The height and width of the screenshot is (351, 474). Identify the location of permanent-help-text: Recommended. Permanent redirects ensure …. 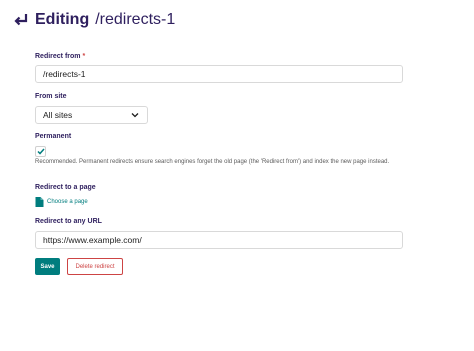
(212, 162).